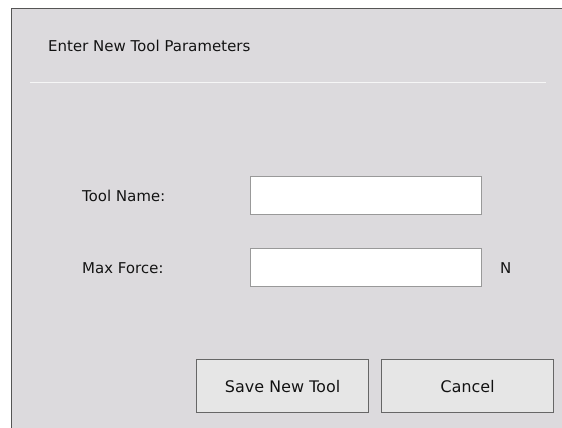 This screenshot has height=428, width=562. I want to click on save-button: Save New Tool, so click(282, 386).